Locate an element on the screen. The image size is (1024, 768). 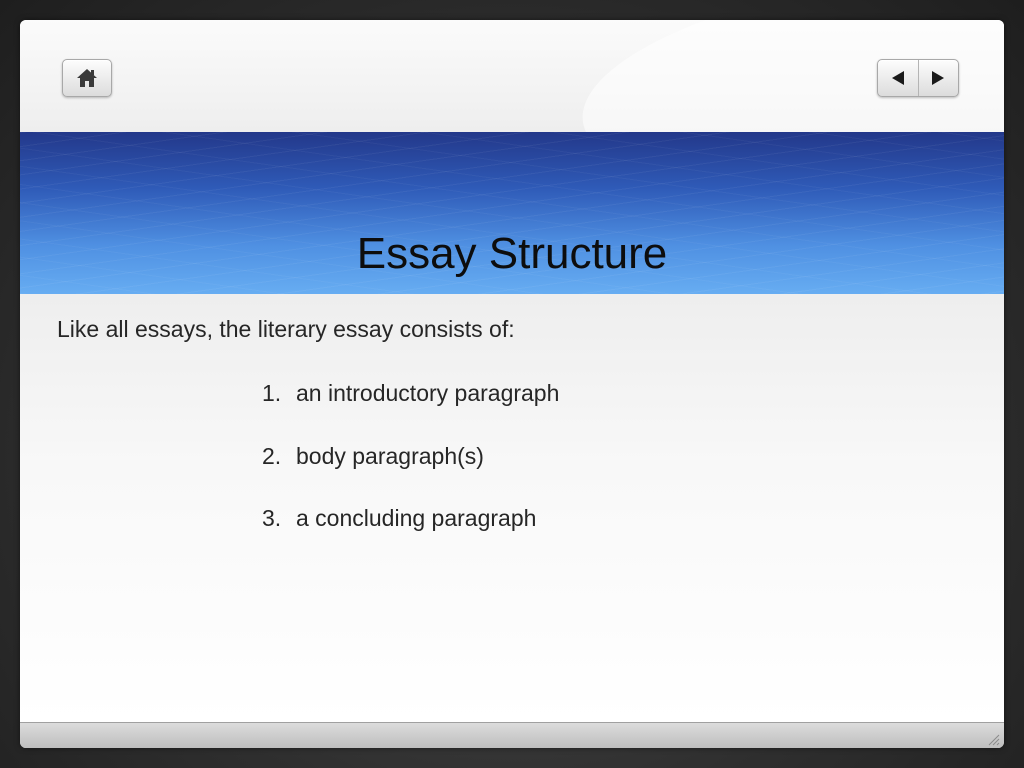
triangle-right-icon is located at coordinates (938, 78).